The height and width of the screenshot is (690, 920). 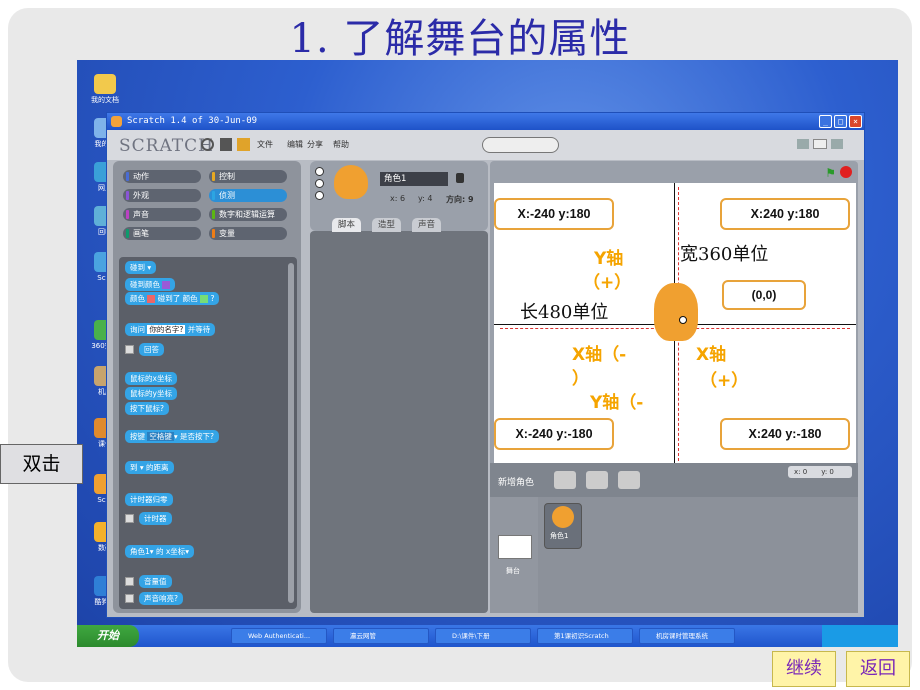 I want to click on menu-share: 分享, so click(x=315, y=144).